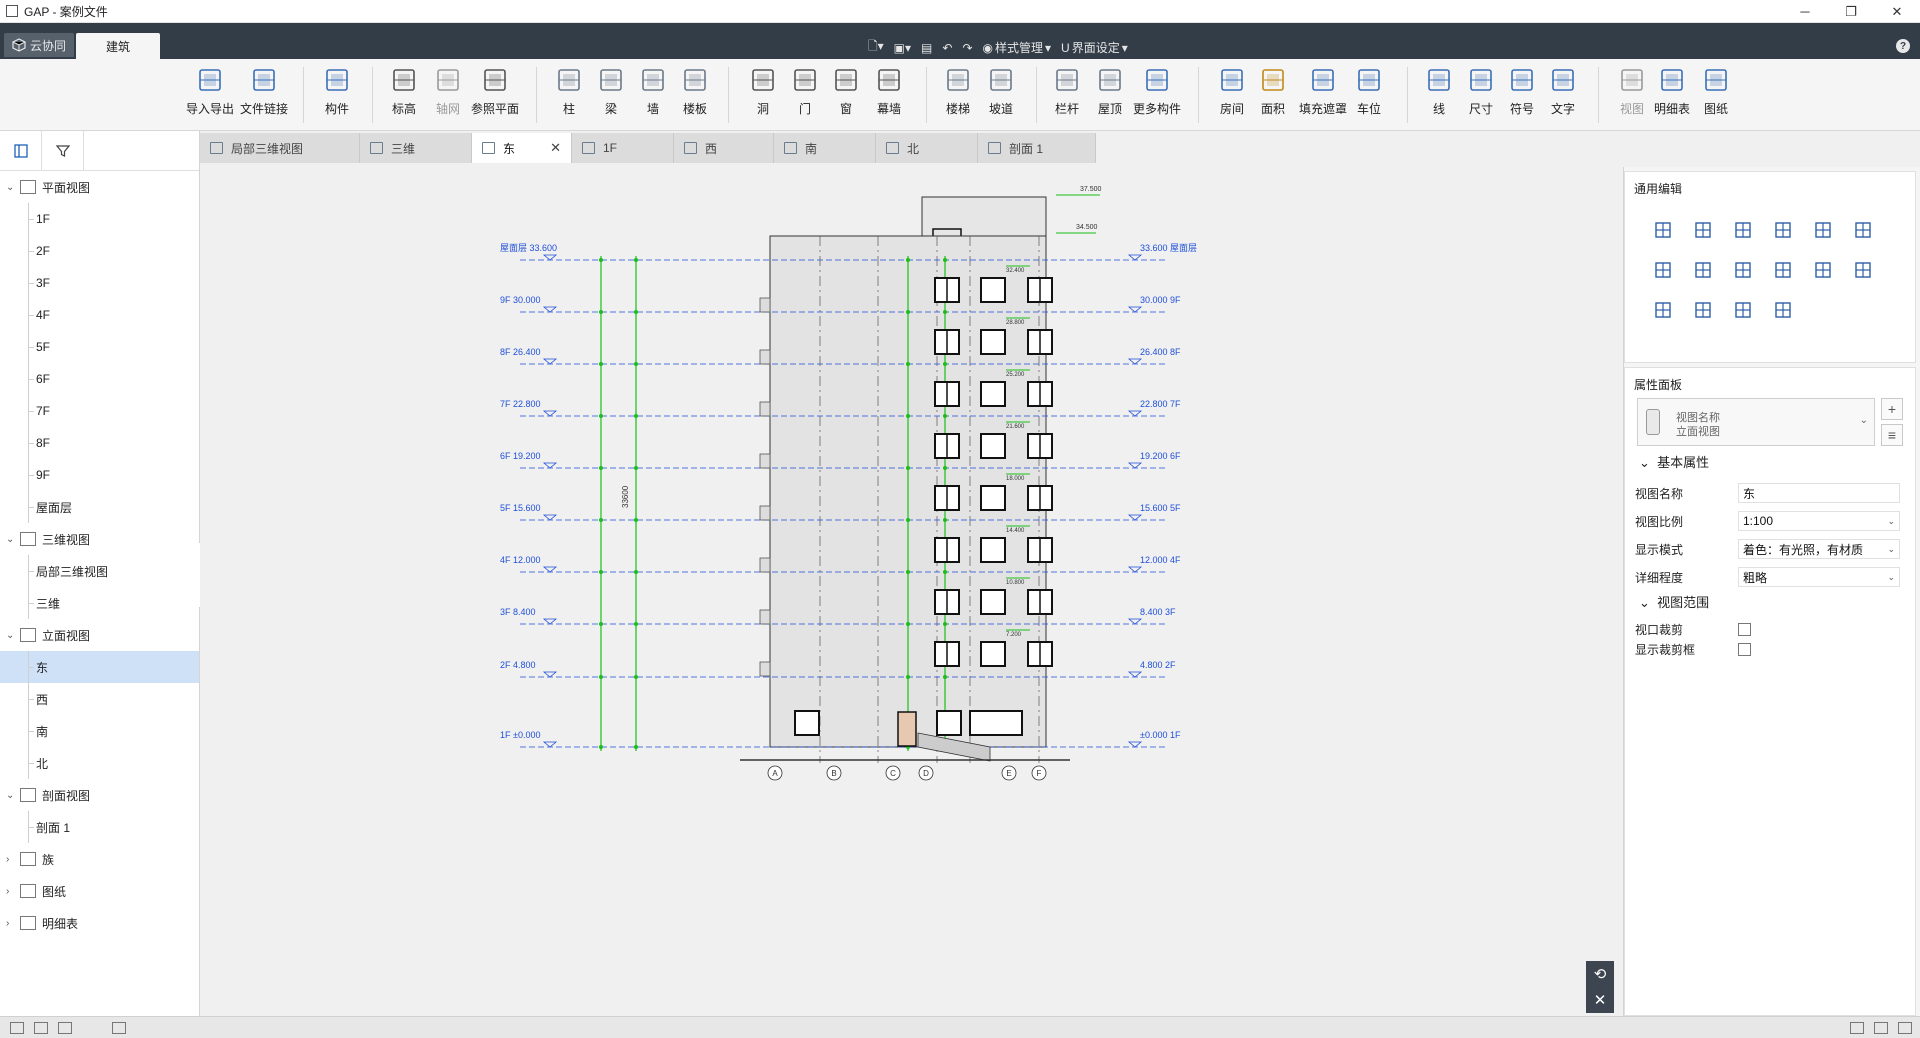 Image resolution: width=1920 pixels, height=1038 pixels. Describe the element at coordinates (264, 91) in the screenshot. I see `ribbon-button-file-link: 文件链接` at that location.